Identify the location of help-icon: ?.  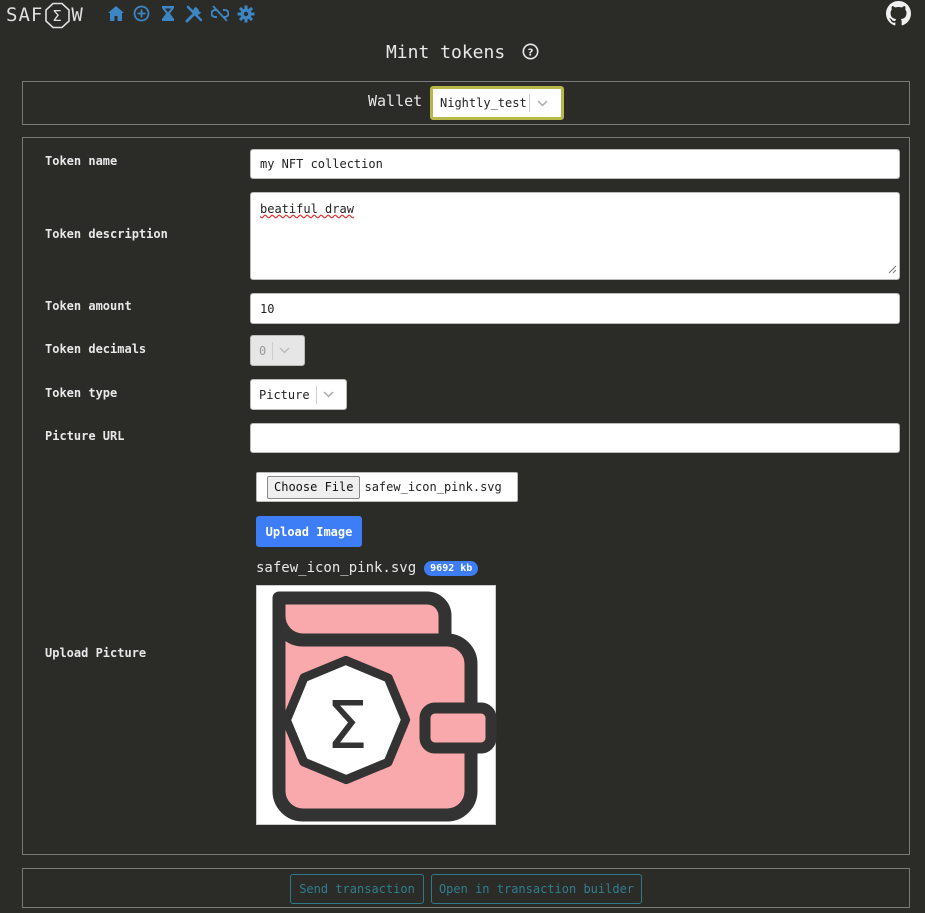
(530, 51).